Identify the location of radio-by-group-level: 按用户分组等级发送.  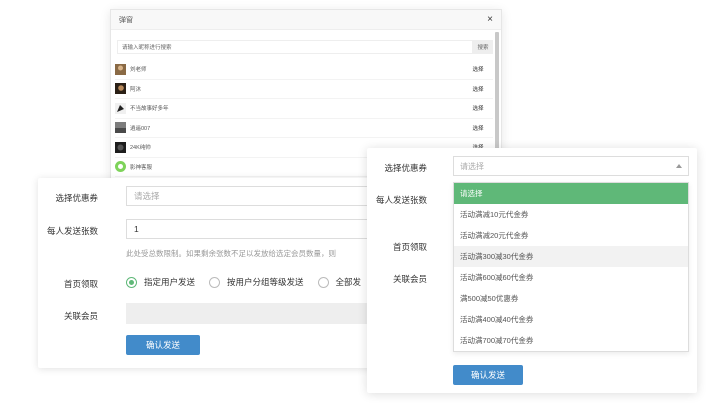
(256, 282).